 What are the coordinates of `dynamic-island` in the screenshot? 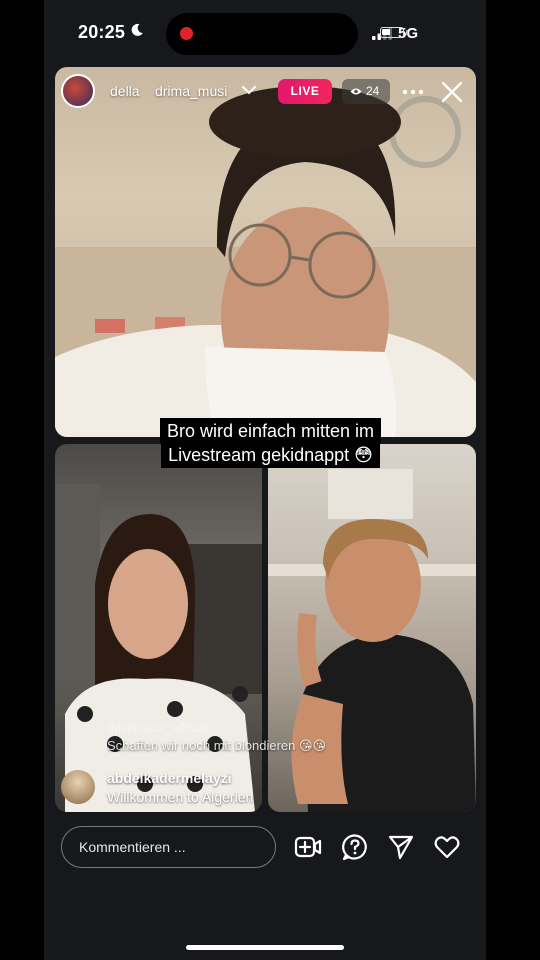 It's located at (262, 34).